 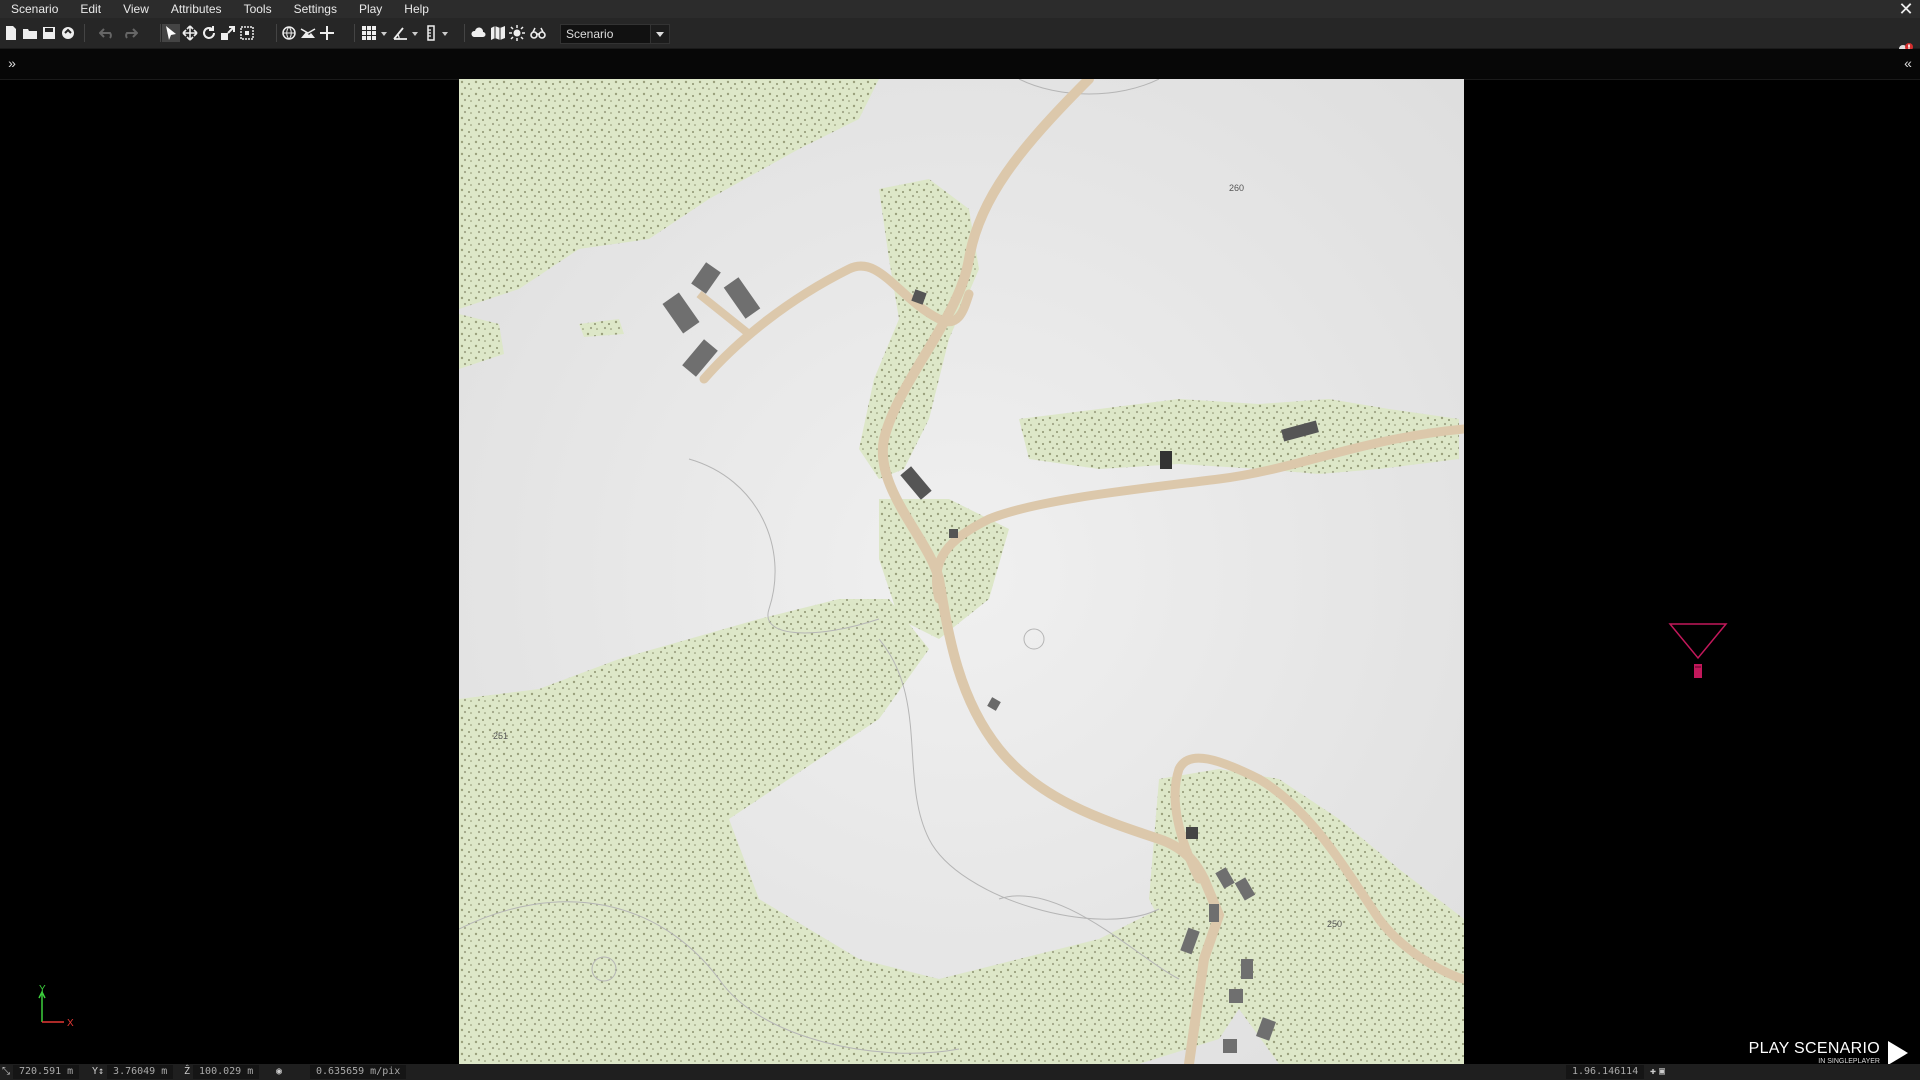 I want to click on expand-left-panel-icon: », so click(x=12, y=63).